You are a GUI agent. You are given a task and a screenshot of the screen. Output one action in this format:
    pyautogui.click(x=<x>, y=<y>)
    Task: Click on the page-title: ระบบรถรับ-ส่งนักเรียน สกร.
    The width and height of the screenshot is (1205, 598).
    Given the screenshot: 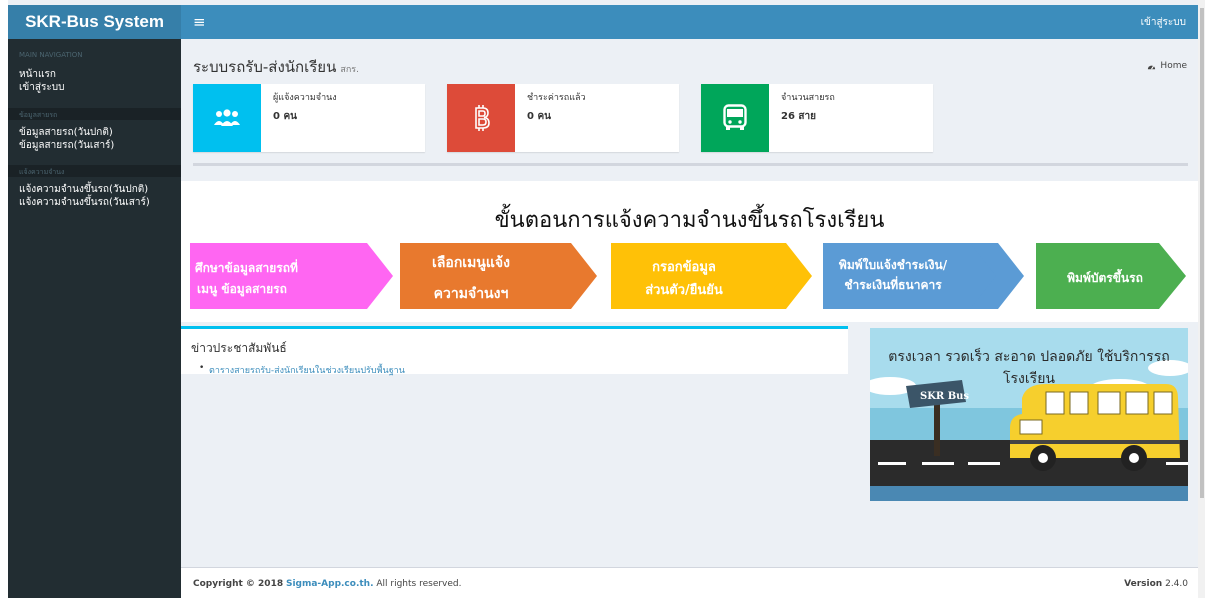 What is the action you would take?
    pyautogui.click(x=276, y=67)
    